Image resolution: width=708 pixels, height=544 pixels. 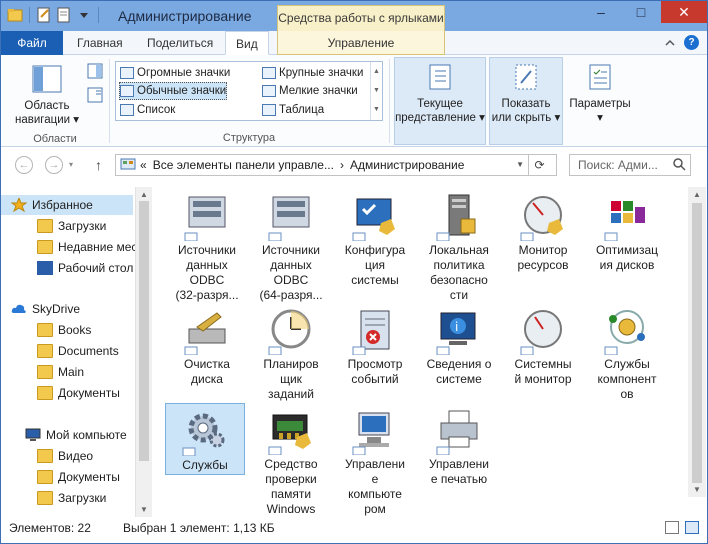 What do you see at coordinates (407, 165) in the screenshot?
I see `breadcrumb-administration: Администрирование` at bounding box center [407, 165].